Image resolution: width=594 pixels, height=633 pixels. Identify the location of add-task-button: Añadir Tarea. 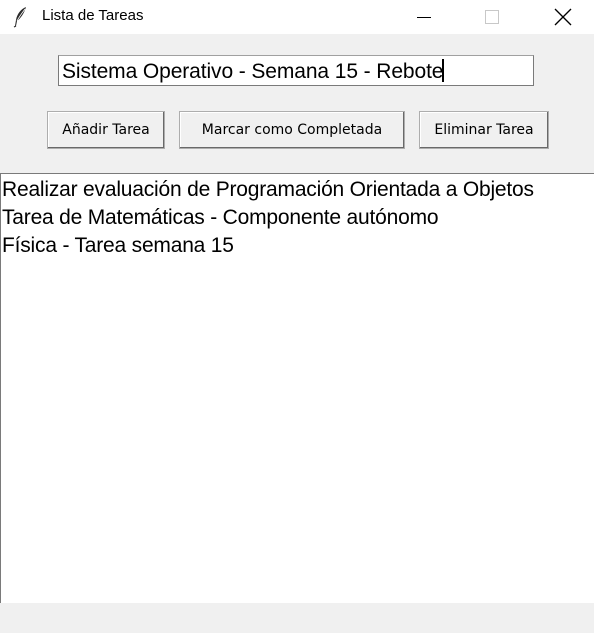
(106, 130).